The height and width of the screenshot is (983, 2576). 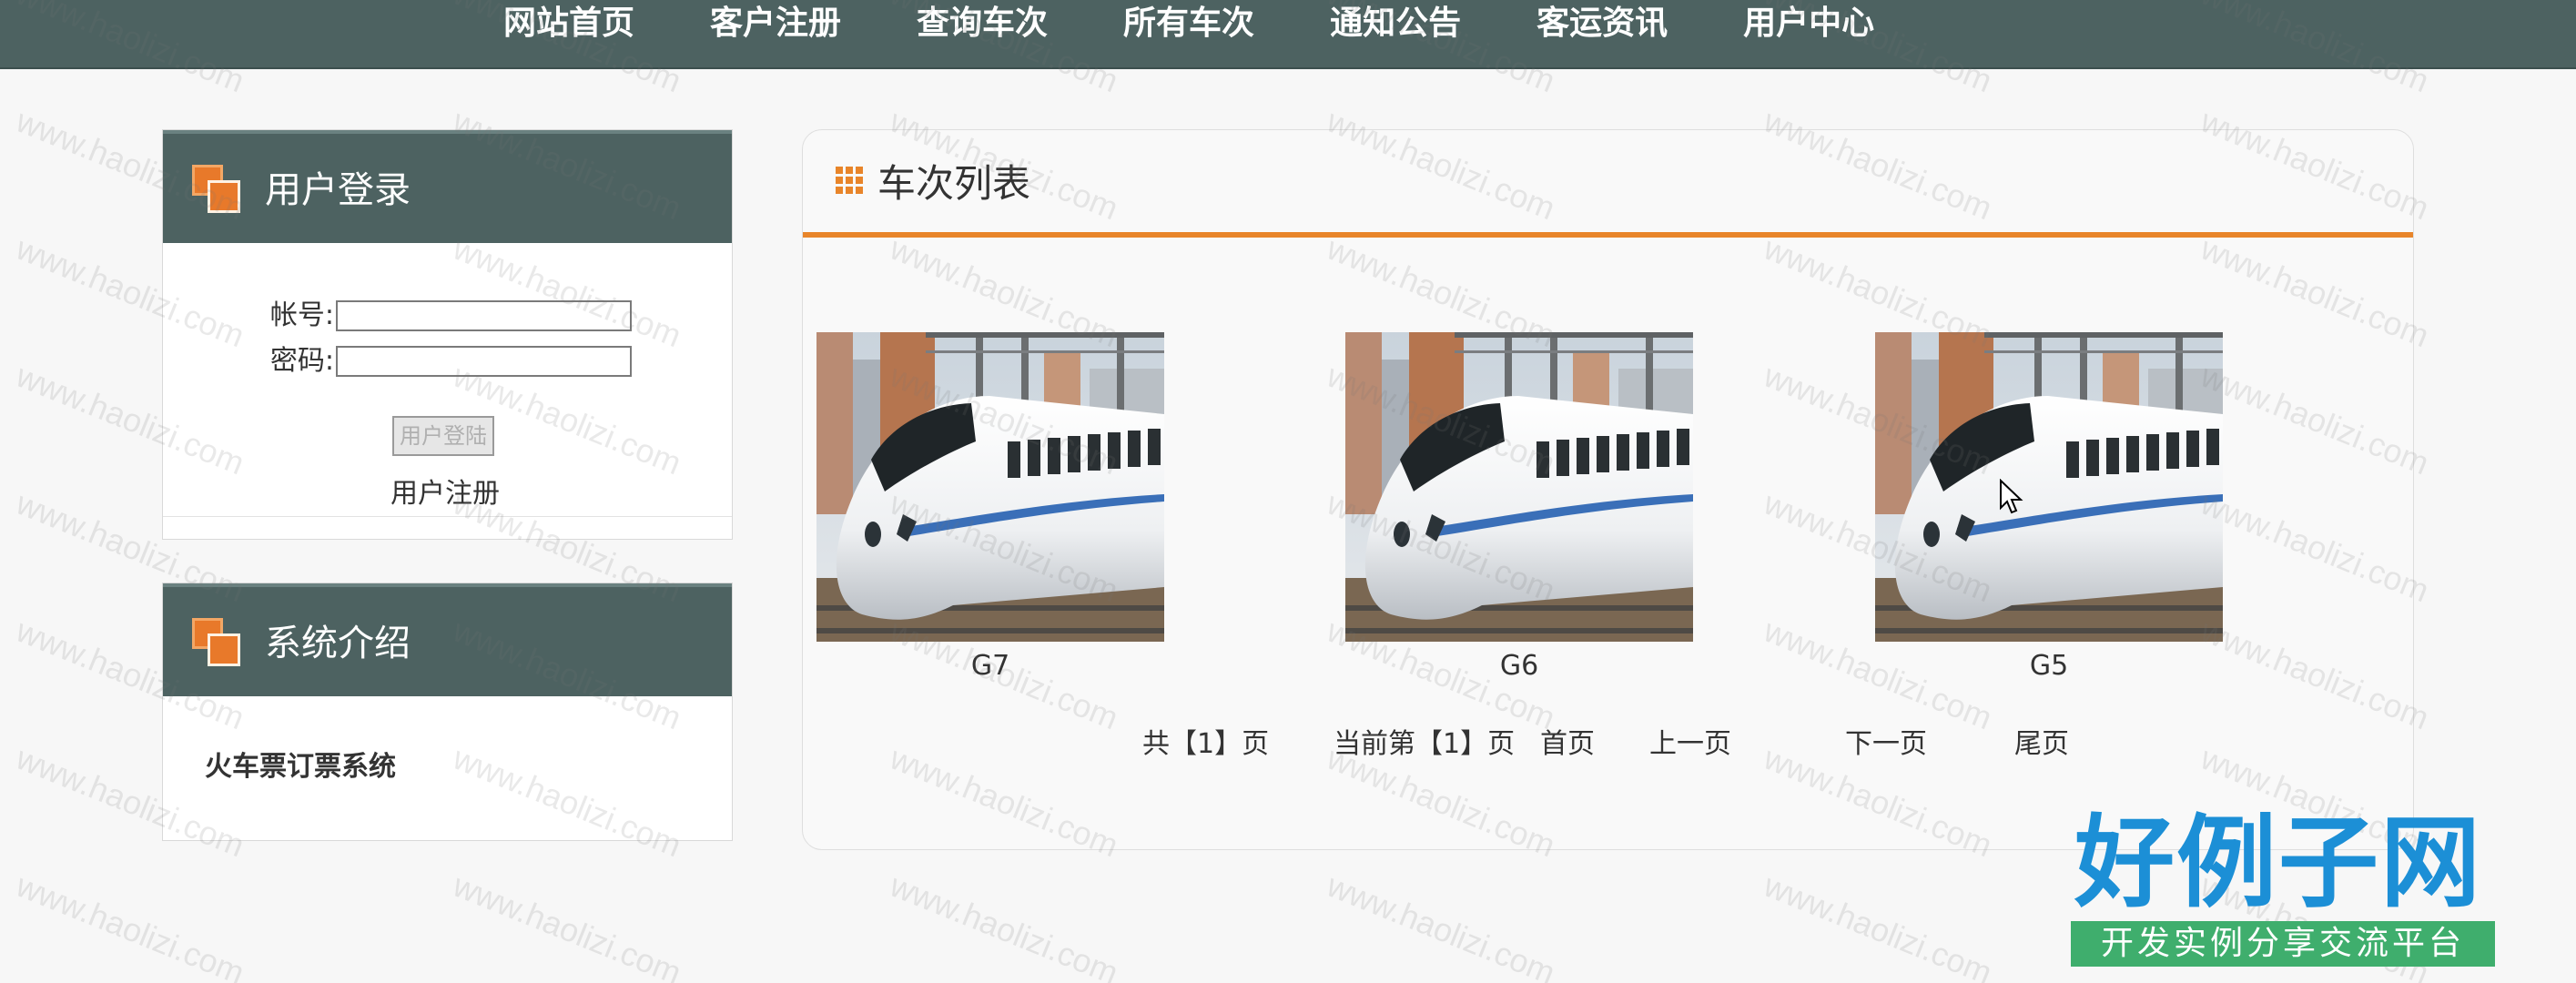 I want to click on logo-slogan: 开发实例分享交流平台, so click(x=2283, y=944).